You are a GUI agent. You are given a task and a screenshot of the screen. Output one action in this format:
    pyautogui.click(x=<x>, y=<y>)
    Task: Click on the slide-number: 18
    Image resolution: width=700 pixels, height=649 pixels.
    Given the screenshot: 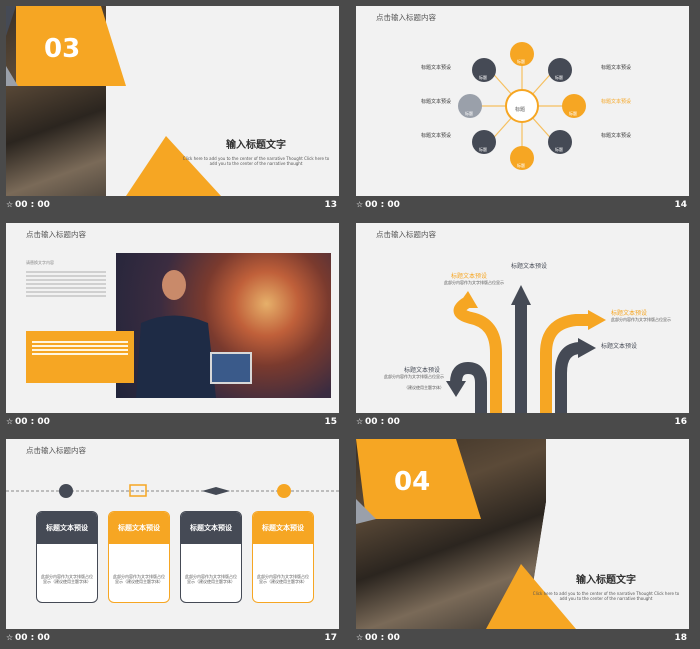 What is the action you would take?
    pyautogui.click(x=680, y=638)
    